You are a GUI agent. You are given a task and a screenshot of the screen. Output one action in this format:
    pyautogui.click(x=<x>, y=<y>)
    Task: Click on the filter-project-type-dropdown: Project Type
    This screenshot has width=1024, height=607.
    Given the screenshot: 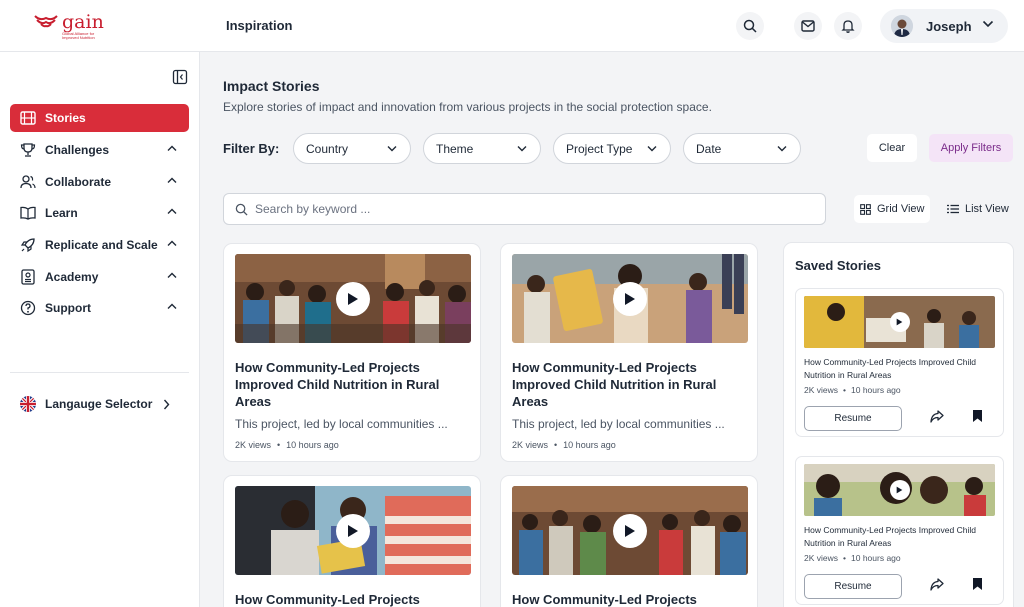 What is the action you would take?
    pyautogui.click(x=612, y=148)
    